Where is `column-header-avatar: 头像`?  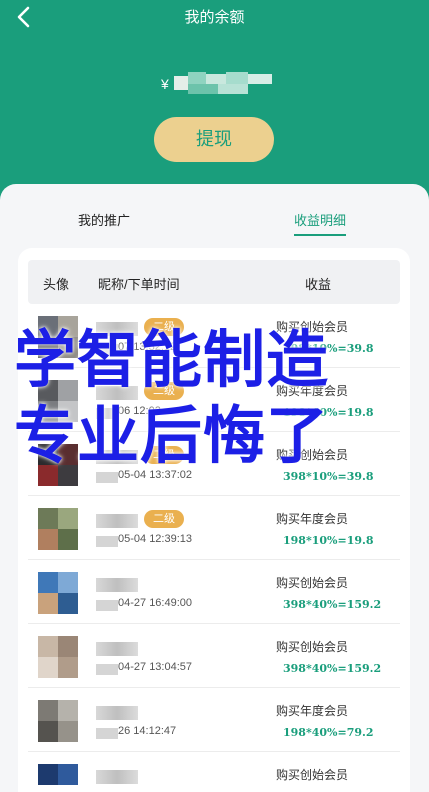 column-header-avatar: 头像 is located at coordinates (56, 284).